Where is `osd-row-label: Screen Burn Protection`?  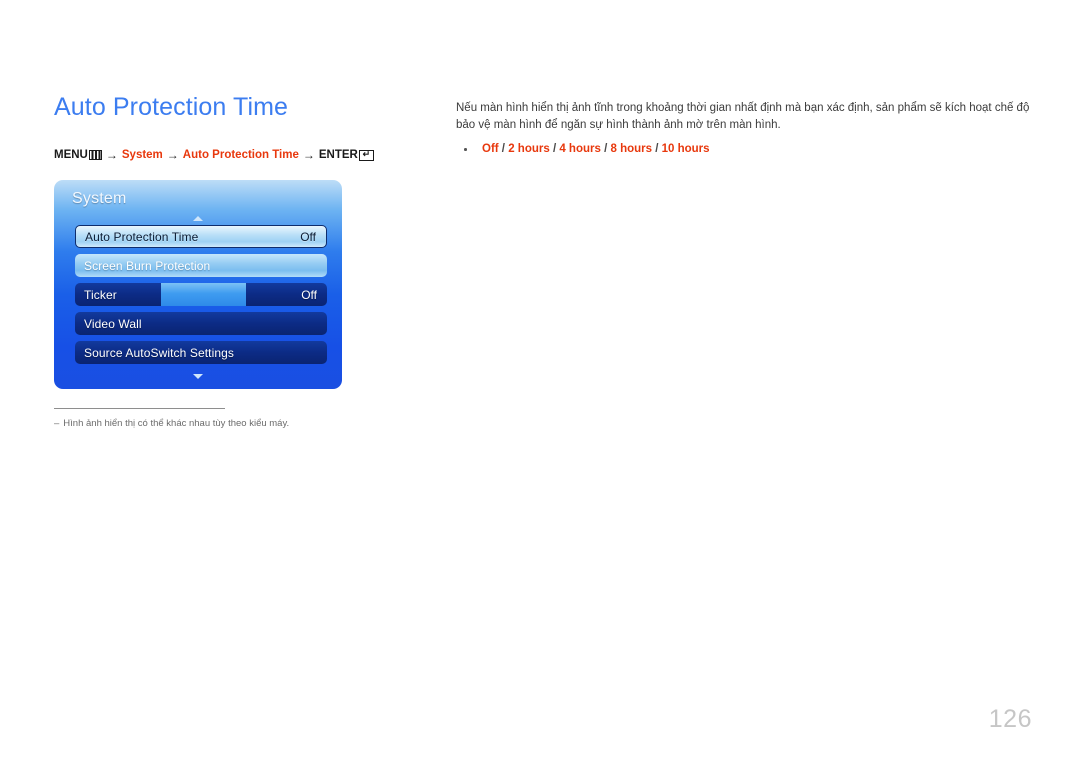
osd-row-label: Screen Burn Protection is located at coordinates (147, 265).